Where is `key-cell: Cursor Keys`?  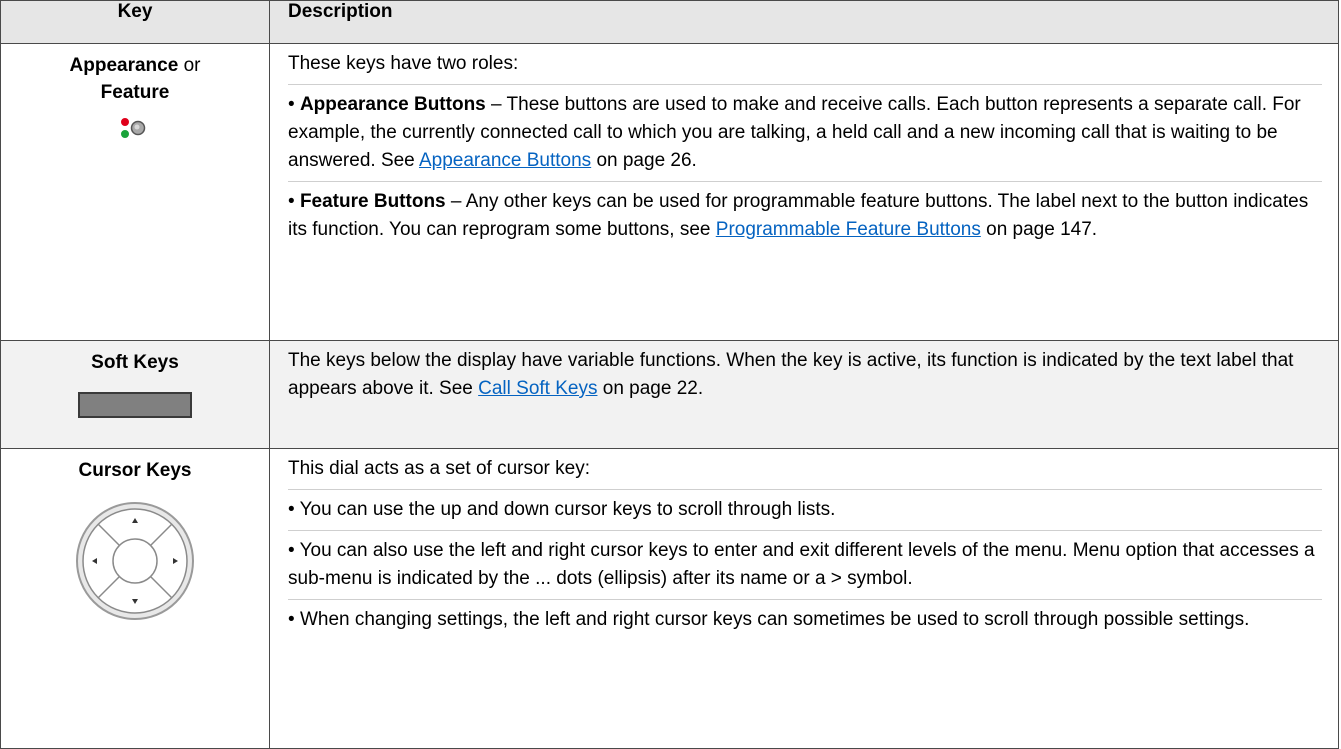 key-cell: Cursor Keys is located at coordinates (135, 598).